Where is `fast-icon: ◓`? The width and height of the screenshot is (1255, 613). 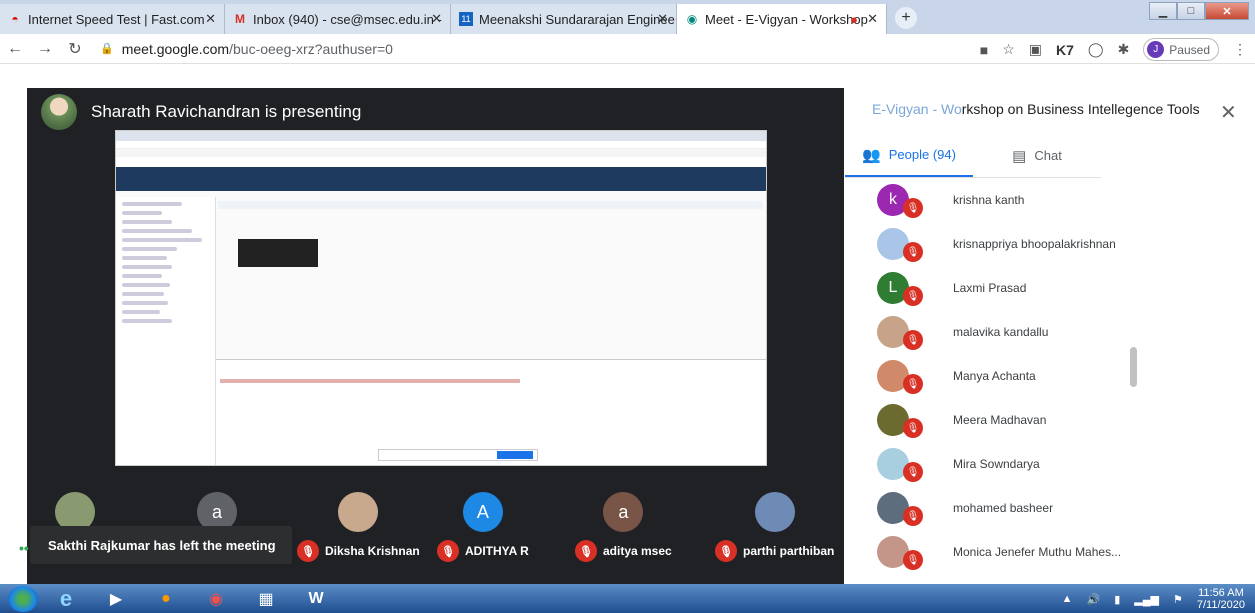
fast-icon: ◓ is located at coordinates (15, 19).